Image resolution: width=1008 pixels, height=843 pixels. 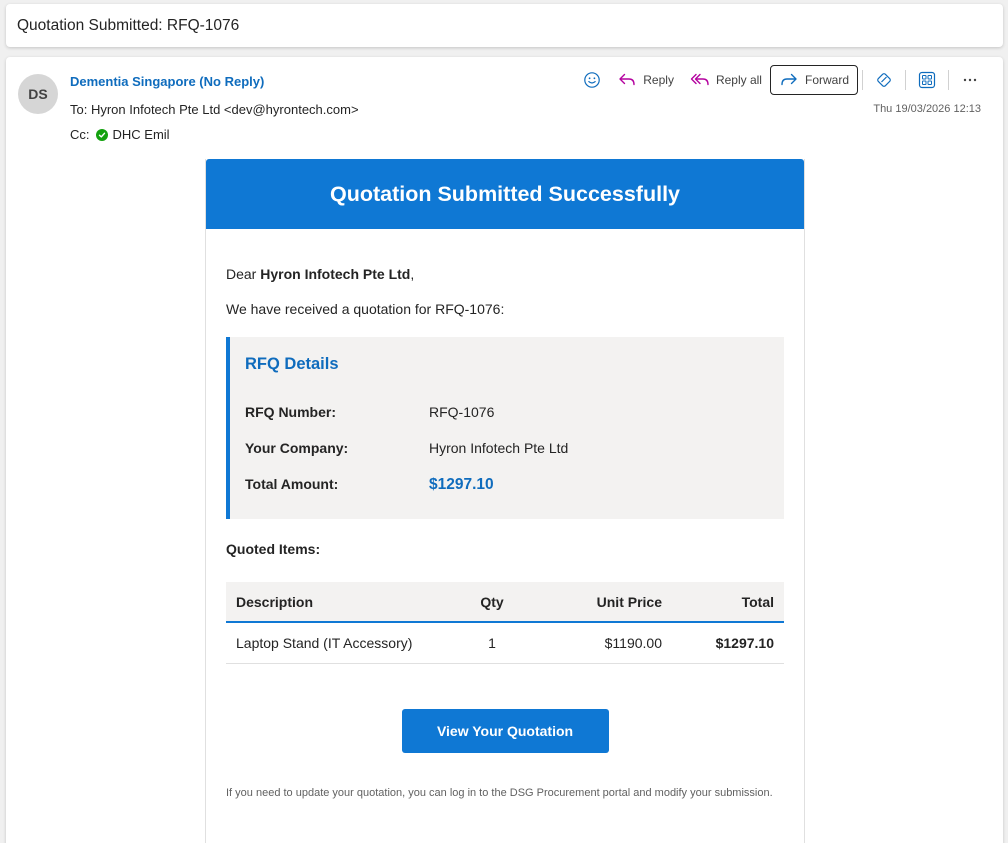 What do you see at coordinates (412, 274) in the screenshot?
I see `greeting-suffix: ,` at bounding box center [412, 274].